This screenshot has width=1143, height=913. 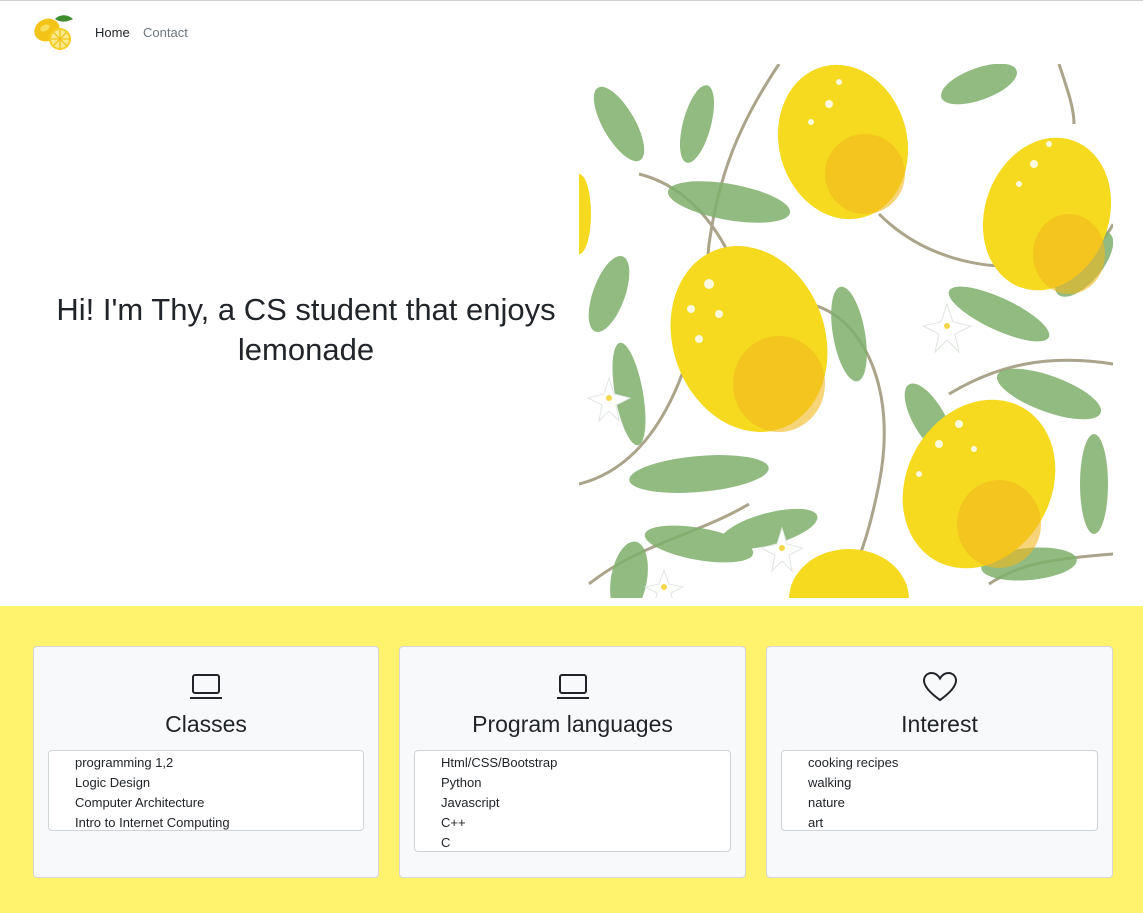 What do you see at coordinates (853, 762) in the screenshot?
I see `list-item: cooking recipes` at bounding box center [853, 762].